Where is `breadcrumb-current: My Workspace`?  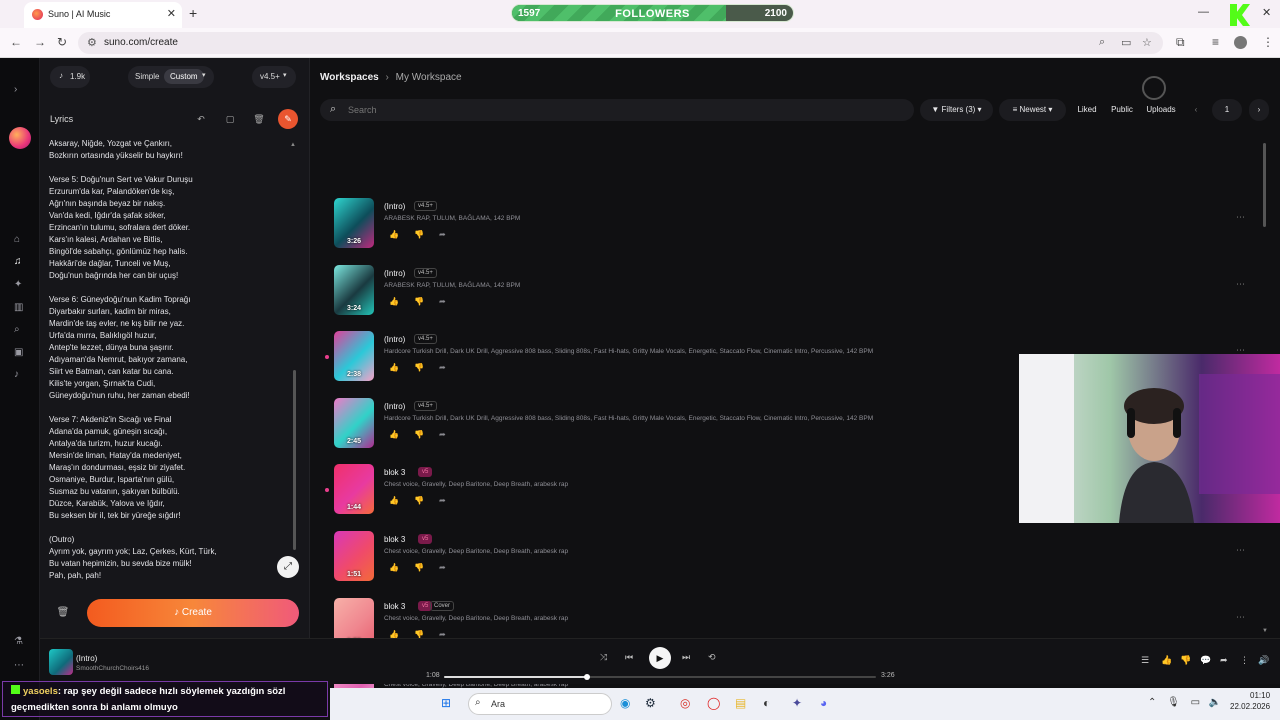 breadcrumb-current: My Workspace is located at coordinates (429, 77).